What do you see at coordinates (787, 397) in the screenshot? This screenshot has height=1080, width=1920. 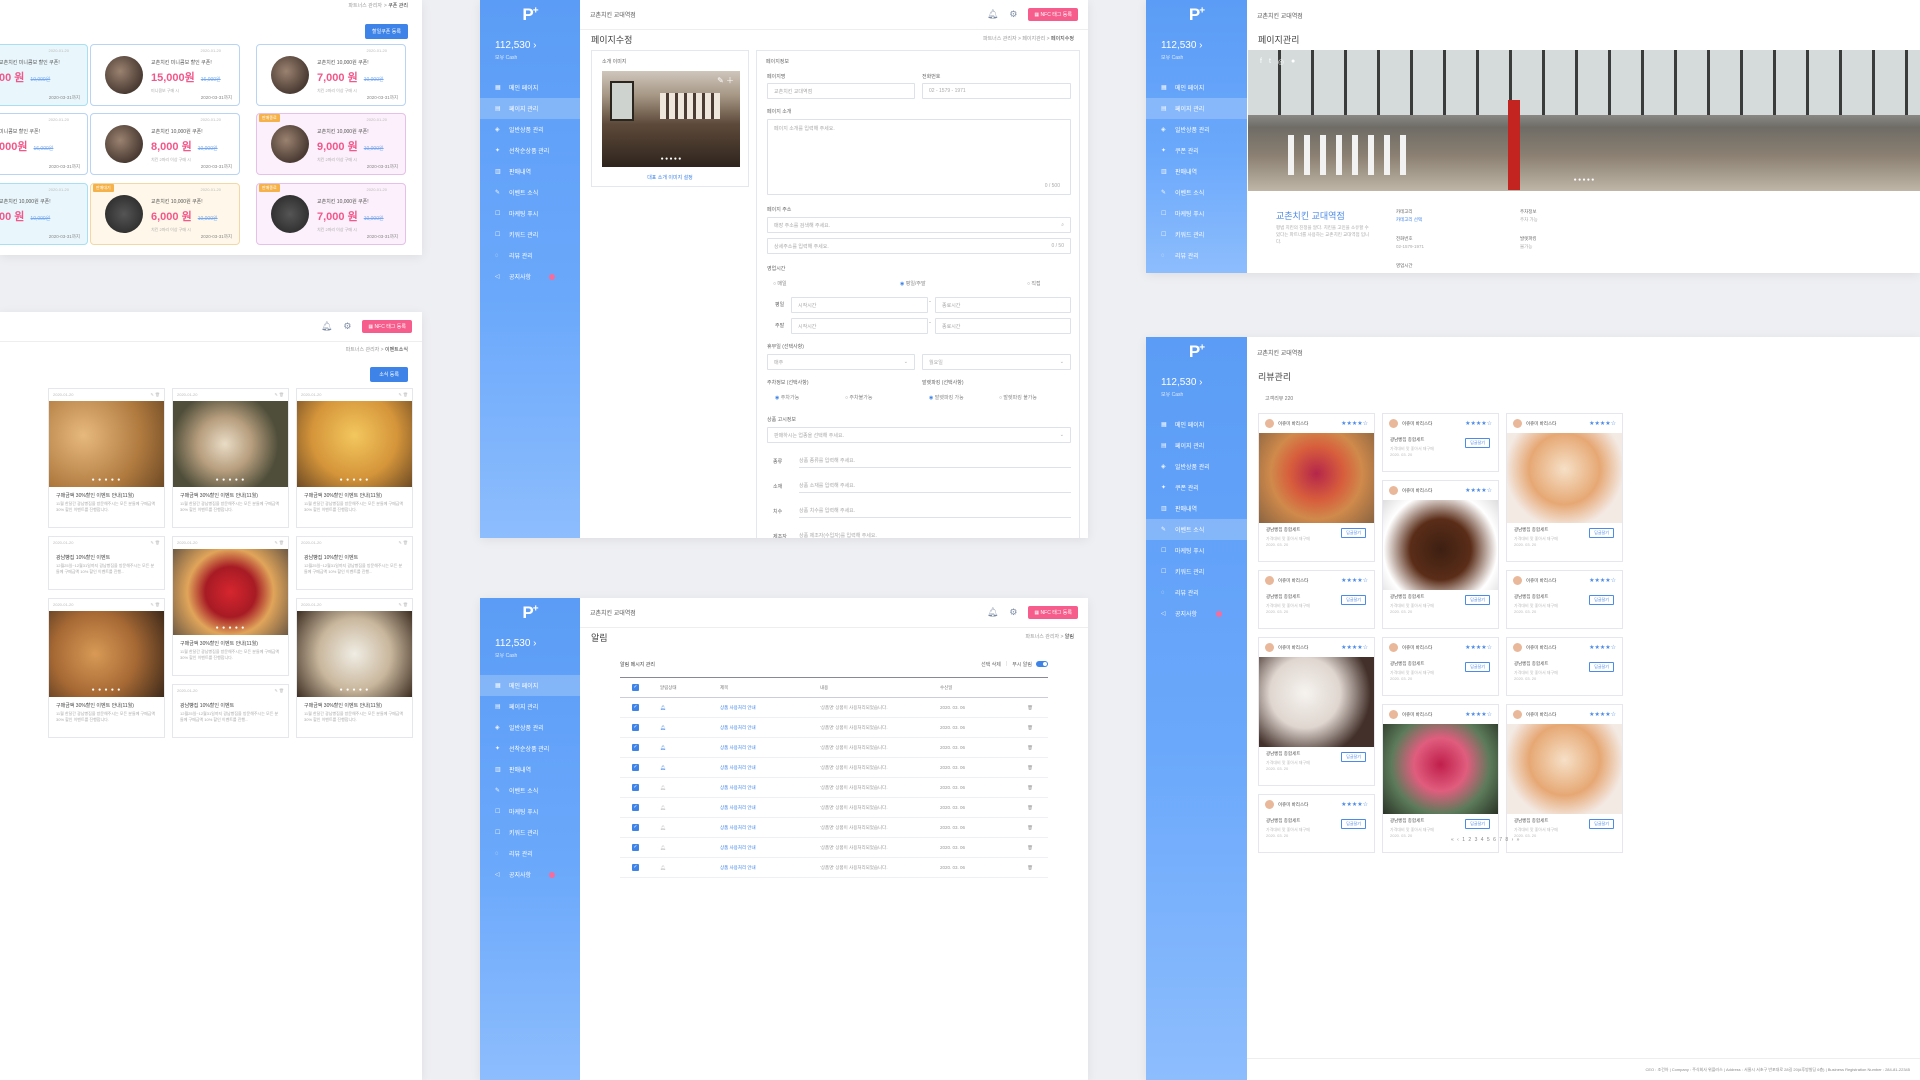 I see `radio-parking-yes: ◉ 주차가능` at bounding box center [787, 397].